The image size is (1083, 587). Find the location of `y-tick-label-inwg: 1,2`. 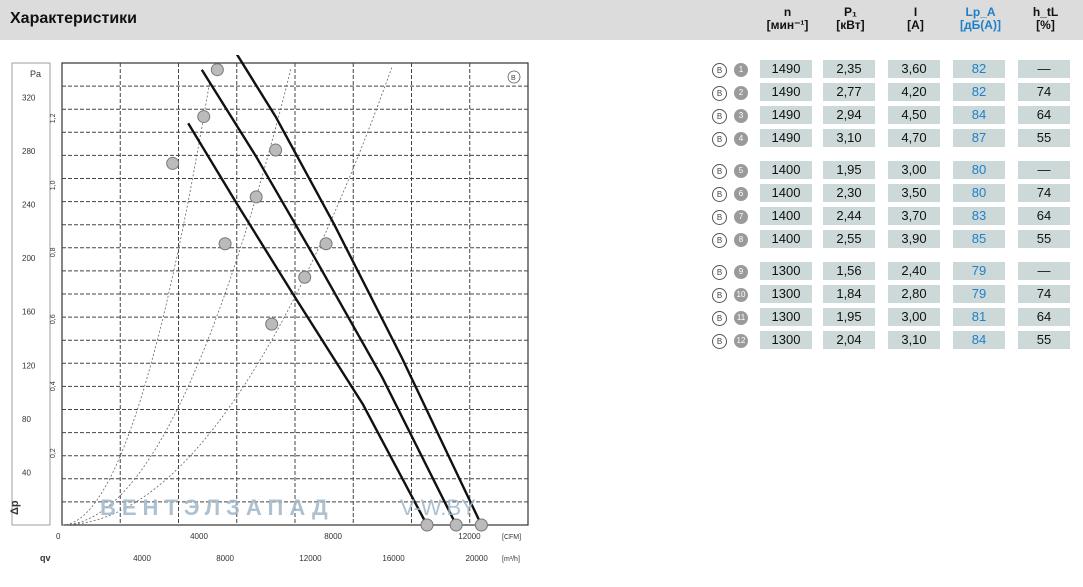

y-tick-label-inwg: 1,2 is located at coordinates (53, 118).